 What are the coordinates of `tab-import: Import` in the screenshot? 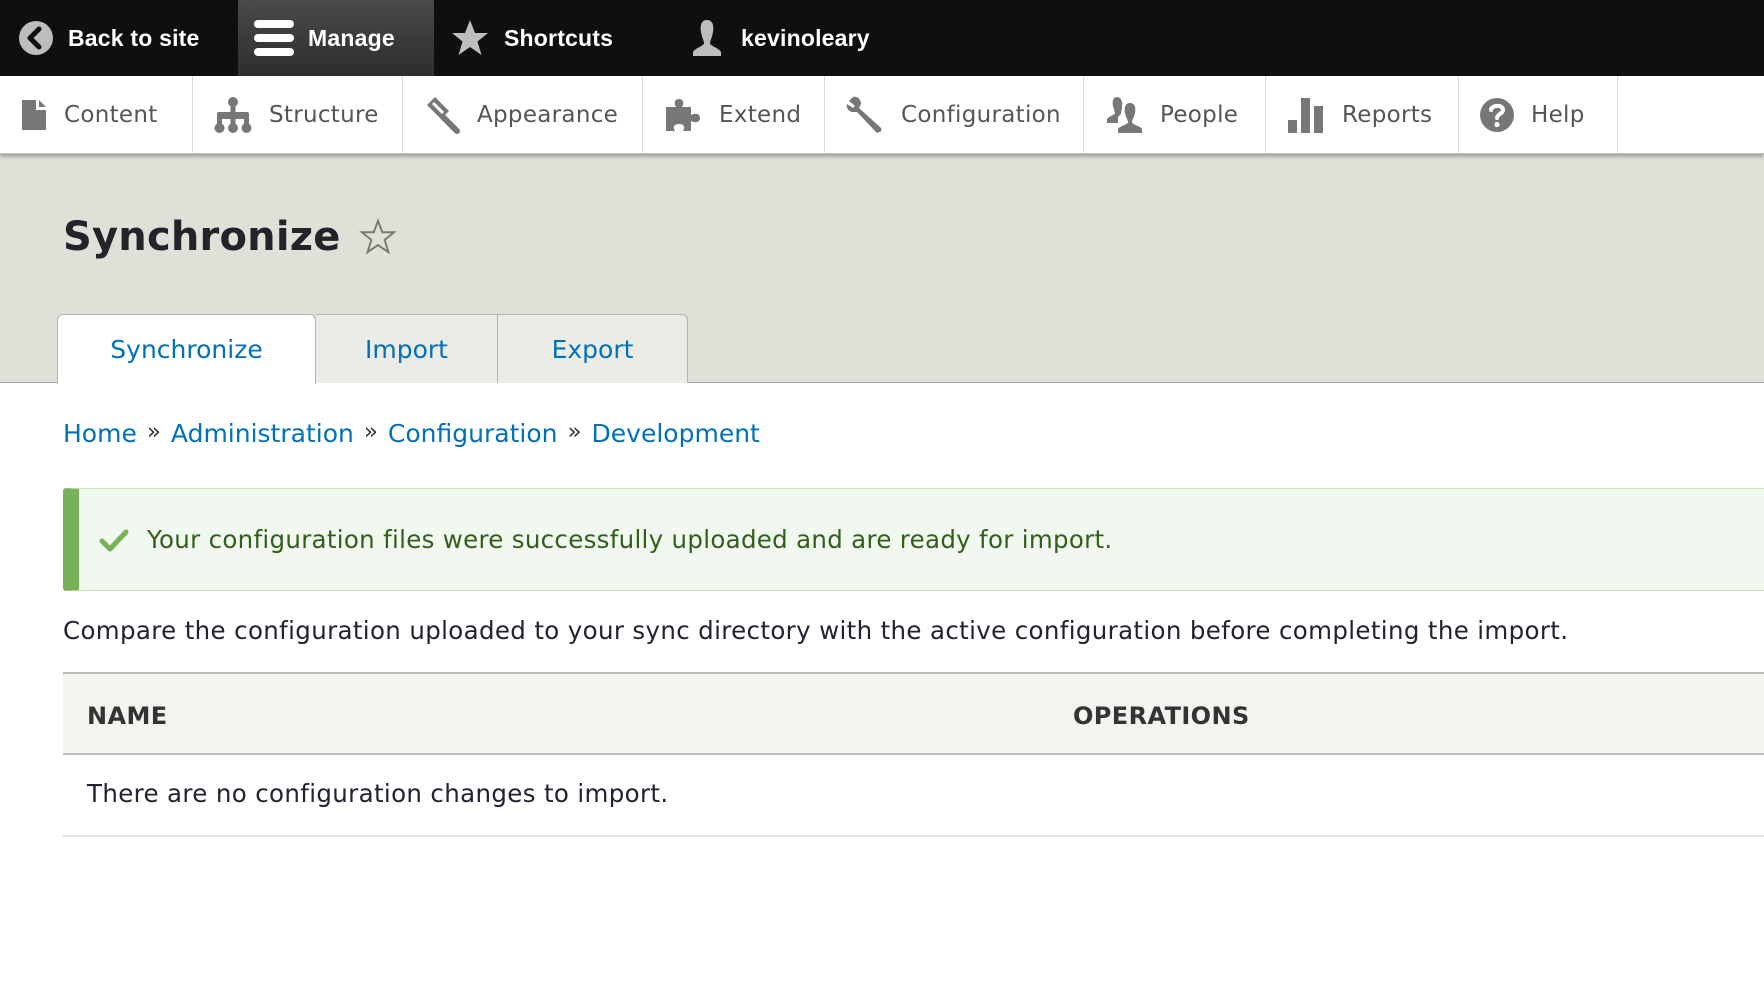 It's located at (407, 348).